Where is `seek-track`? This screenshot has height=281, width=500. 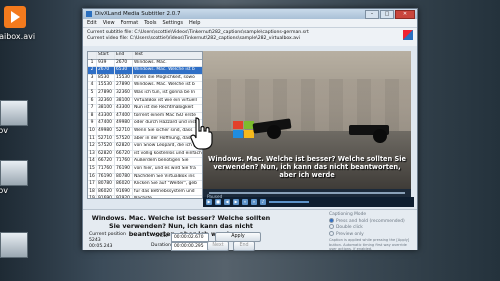 seek-track is located at coordinates (307, 193).